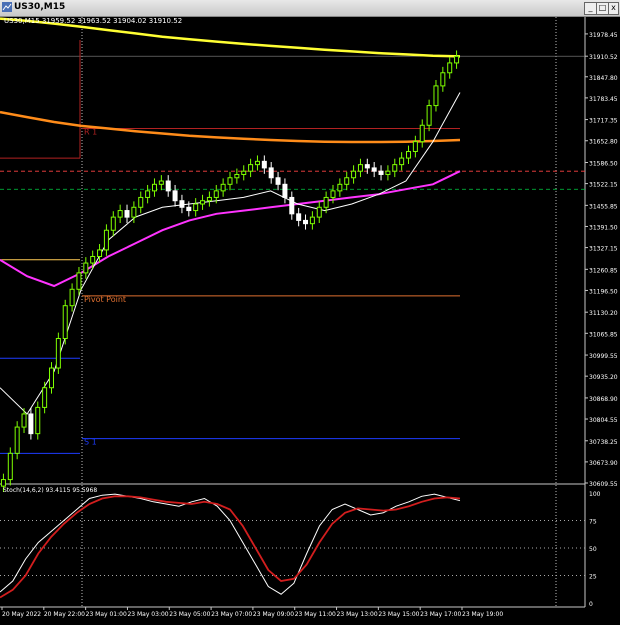 This screenshot has width=620, height=625. What do you see at coordinates (603, 249) in the screenshot?
I see `y-tick-label: 31327.15` at bounding box center [603, 249].